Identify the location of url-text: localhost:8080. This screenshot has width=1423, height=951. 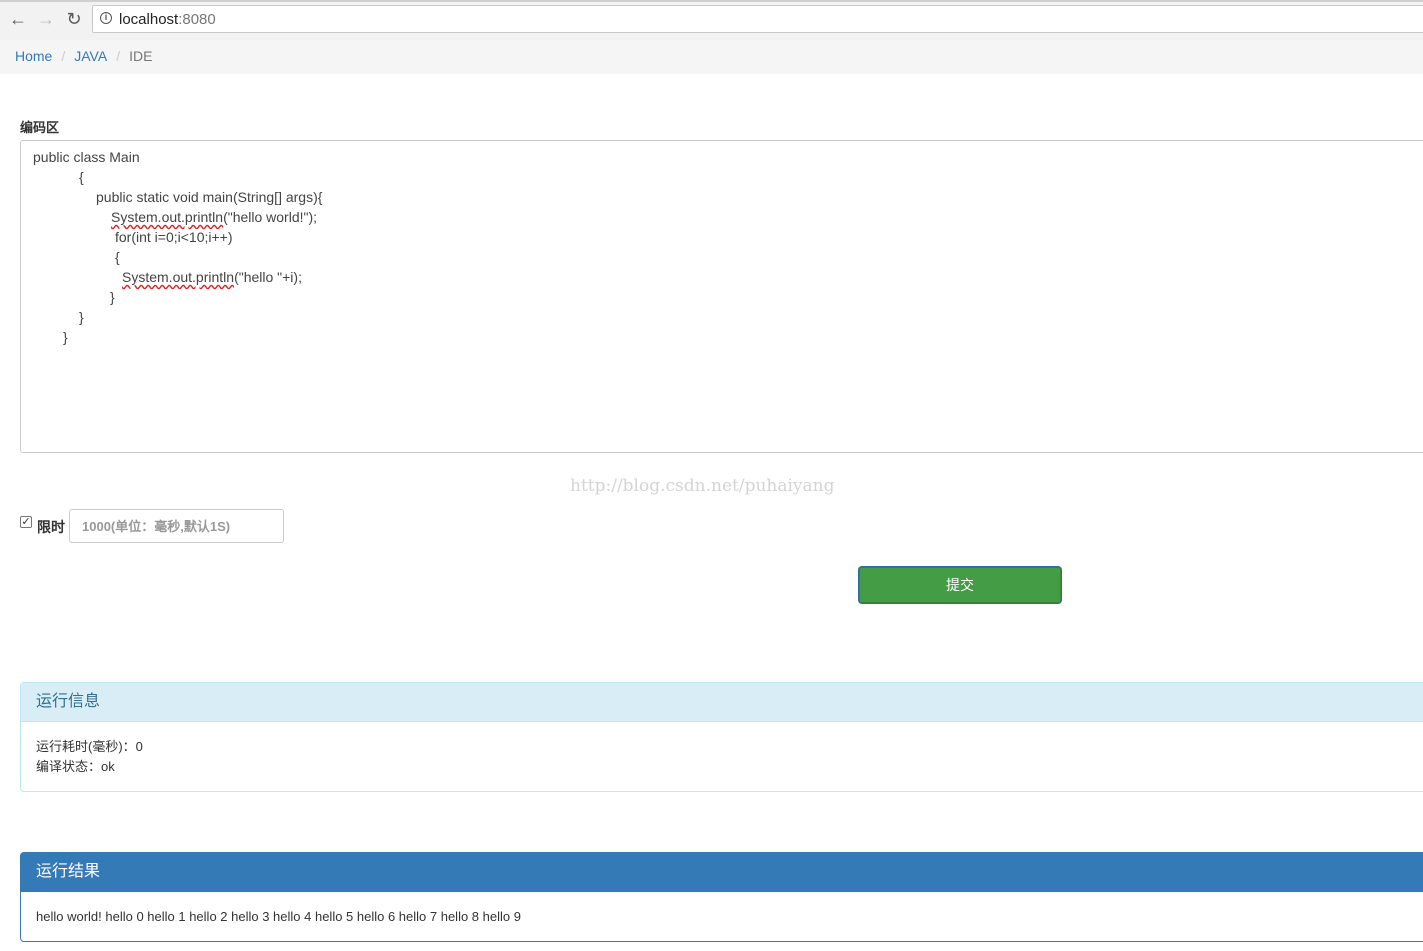
(167, 19).